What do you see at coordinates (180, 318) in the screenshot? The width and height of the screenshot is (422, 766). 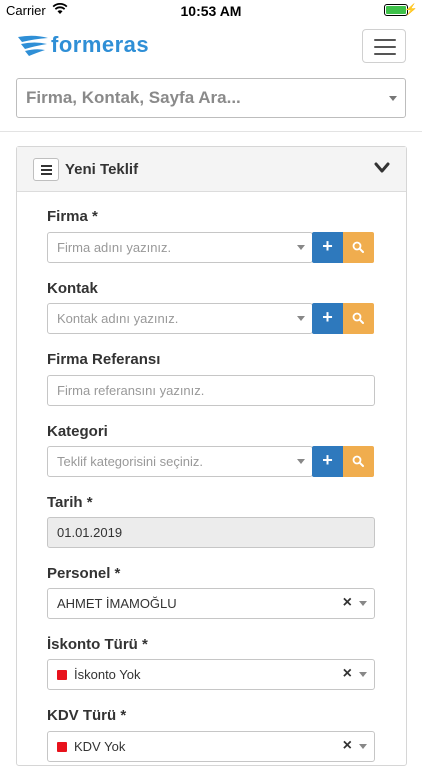 I see `kontak-select: Kontak adını yazınız.` at bounding box center [180, 318].